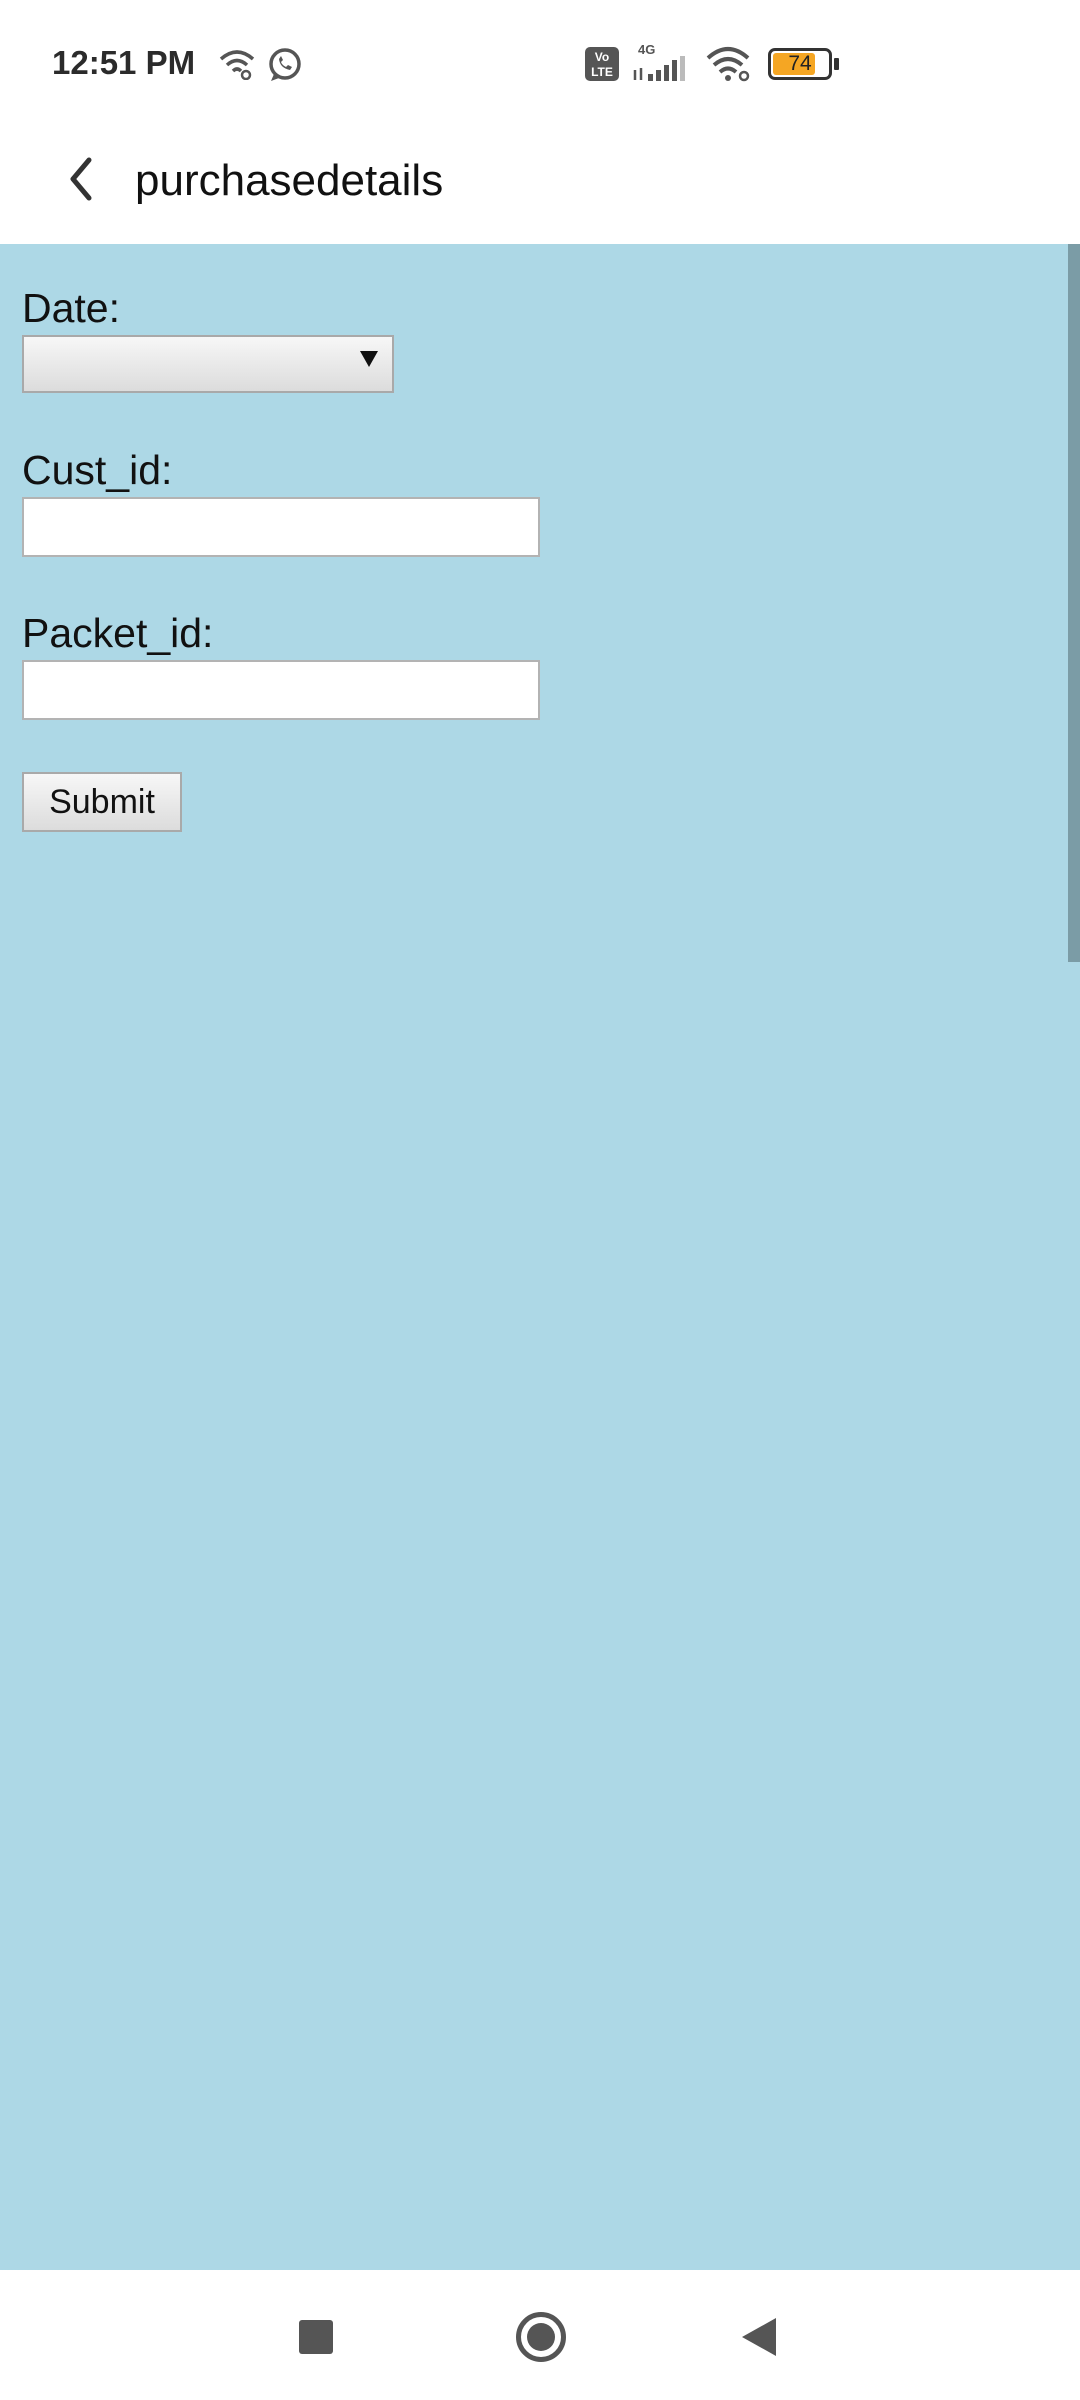 This screenshot has height=2400, width=1080. Describe the element at coordinates (540, 64) in the screenshot. I see `status-bar: 12:51 PM Vo LTE 4G 74` at that location.